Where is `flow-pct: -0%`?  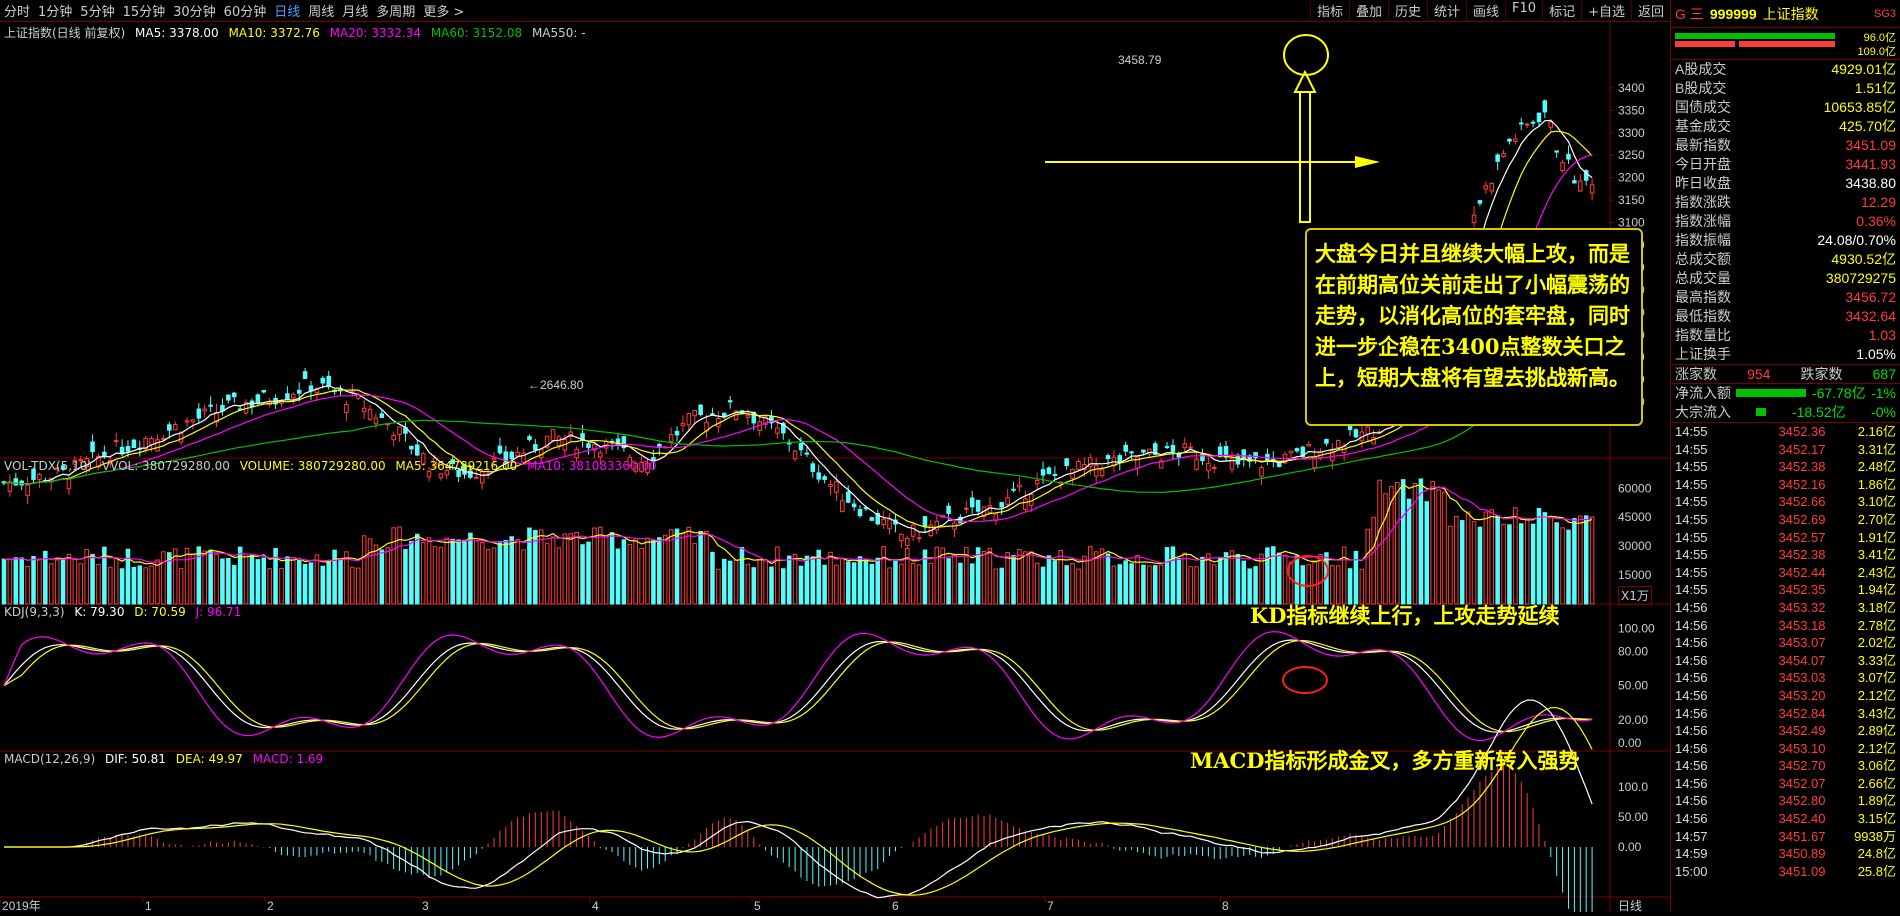 flow-pct: -0% is located at coordinates (1883, 412).